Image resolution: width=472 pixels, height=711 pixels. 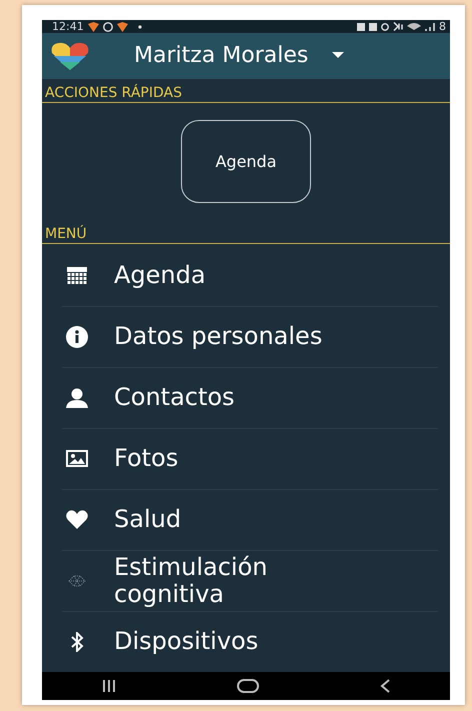 What do you see at coordinates (148, 519) in the screenshot?
I see `menu-item: Salud` at bounding box center [148, 519].